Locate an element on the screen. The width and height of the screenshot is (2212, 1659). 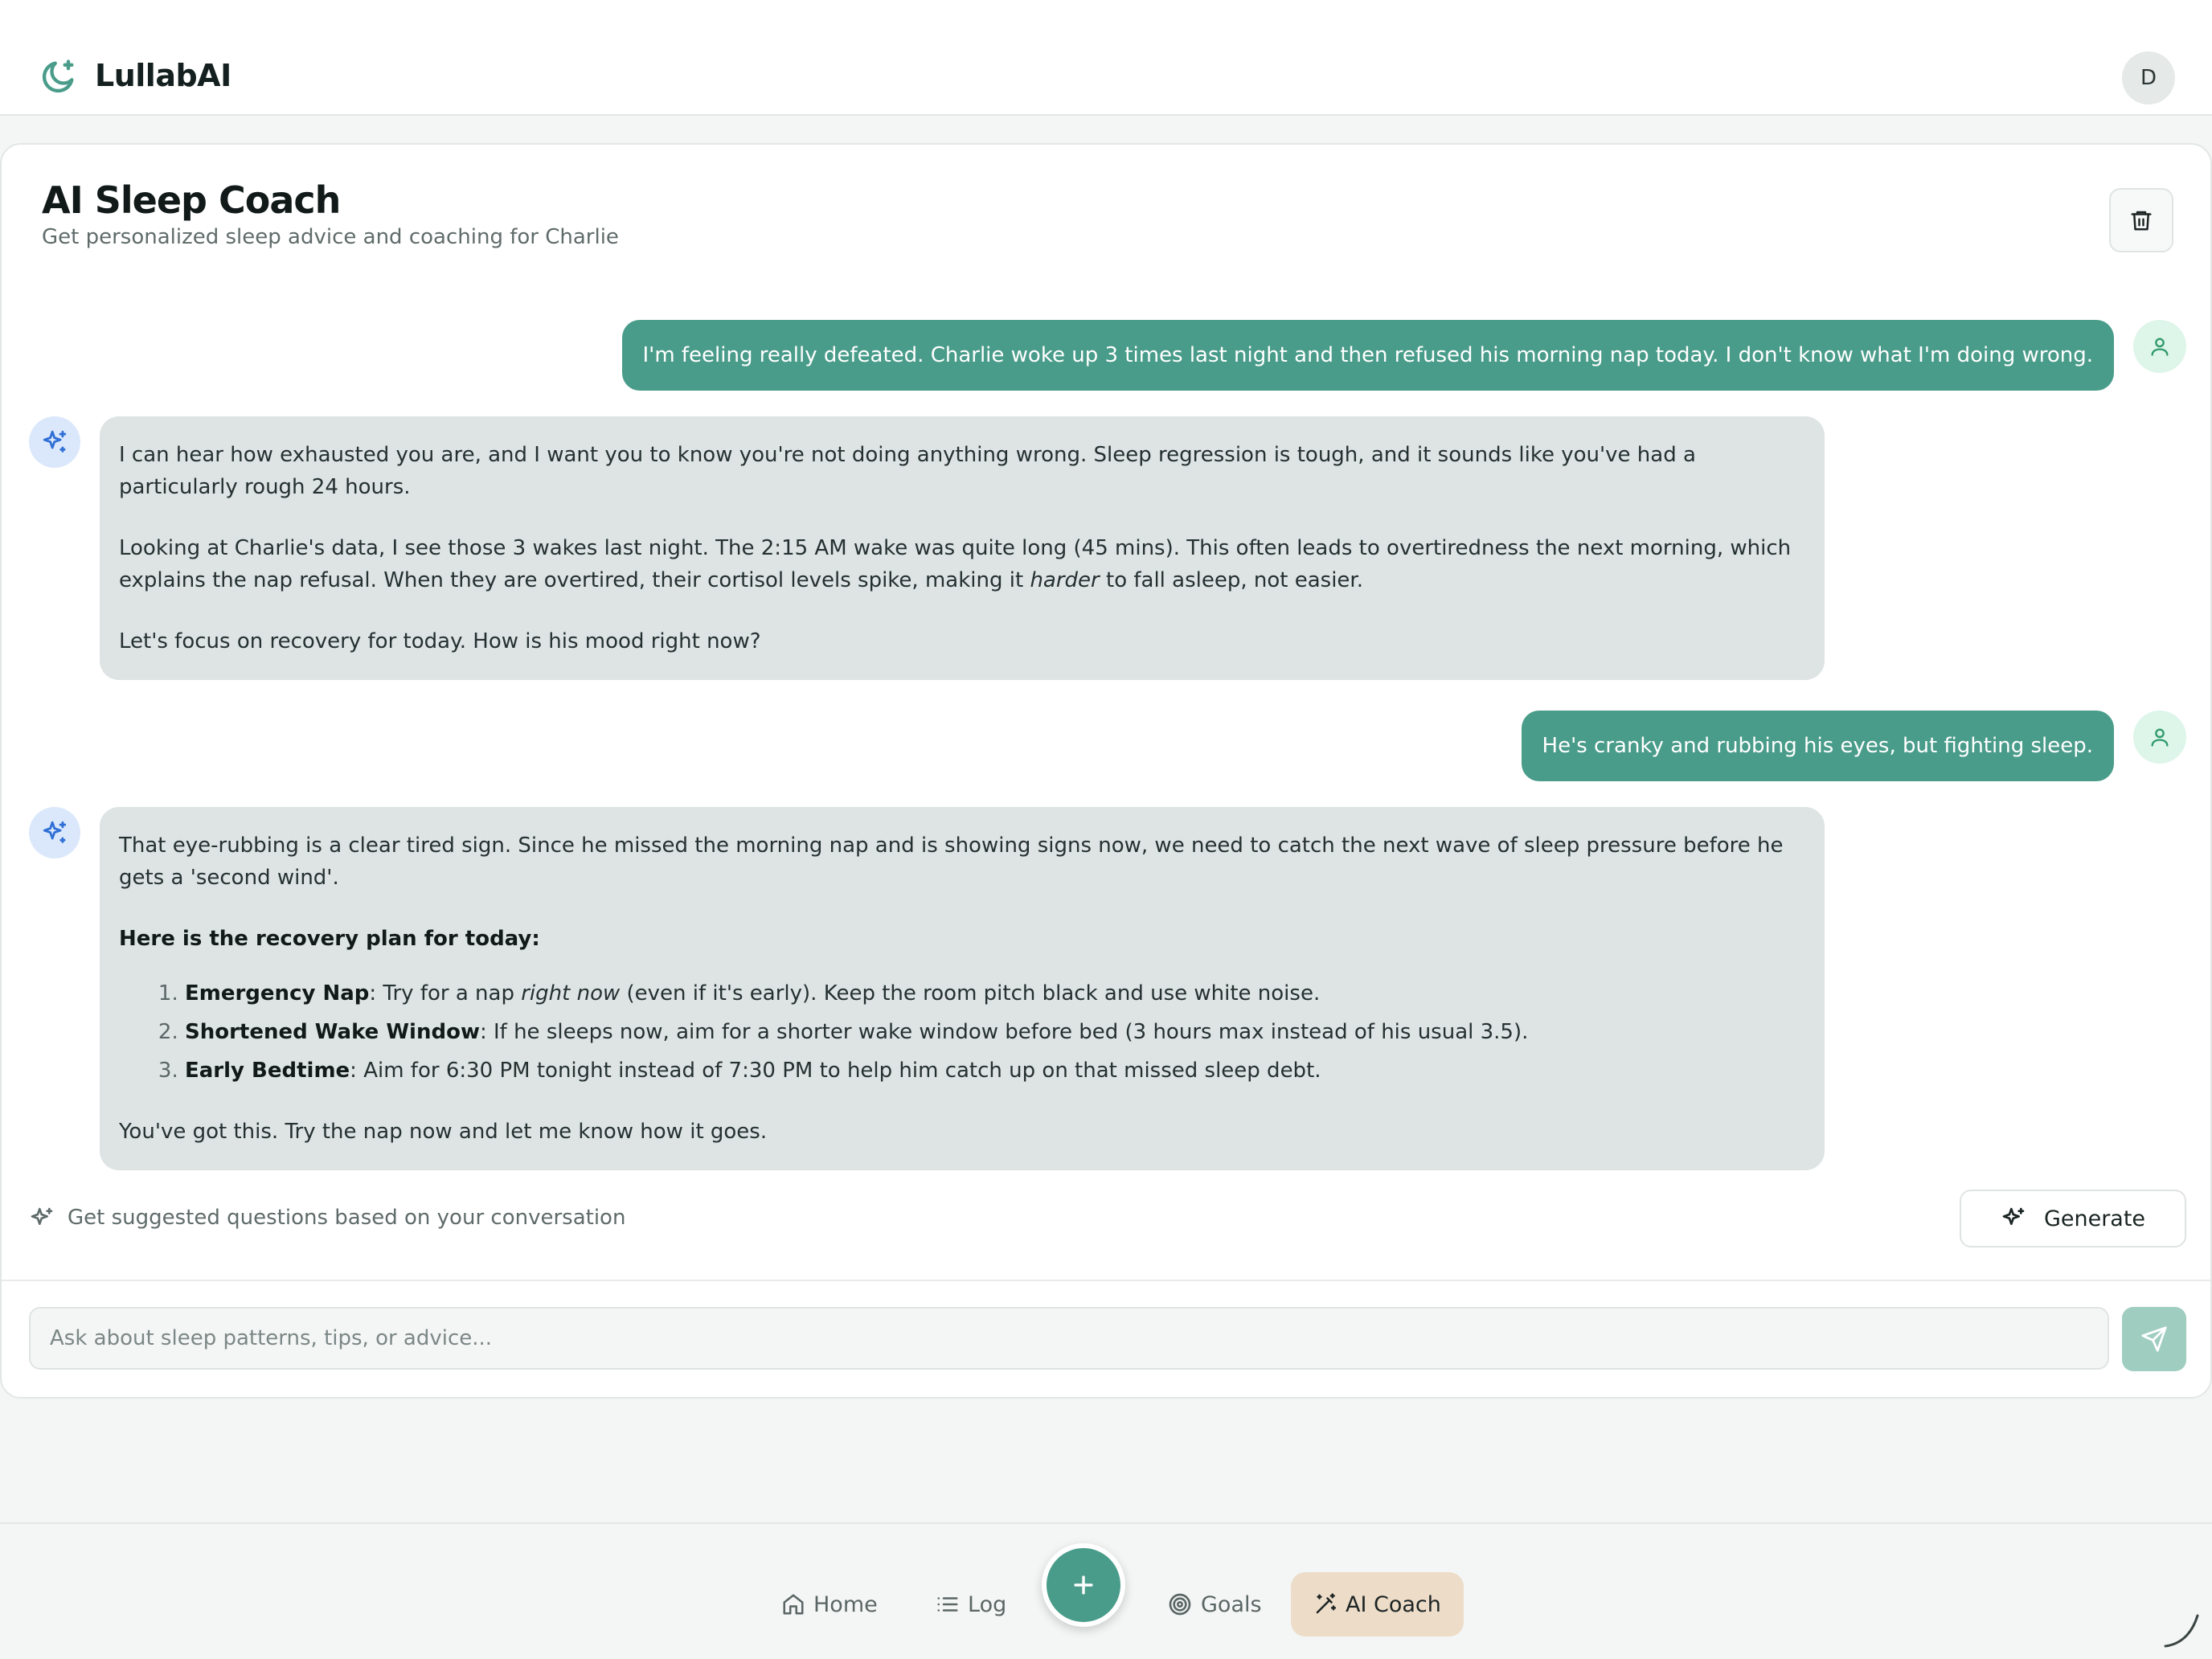
page-title: AI Sleep Coach is located at coordinates (191, 200).